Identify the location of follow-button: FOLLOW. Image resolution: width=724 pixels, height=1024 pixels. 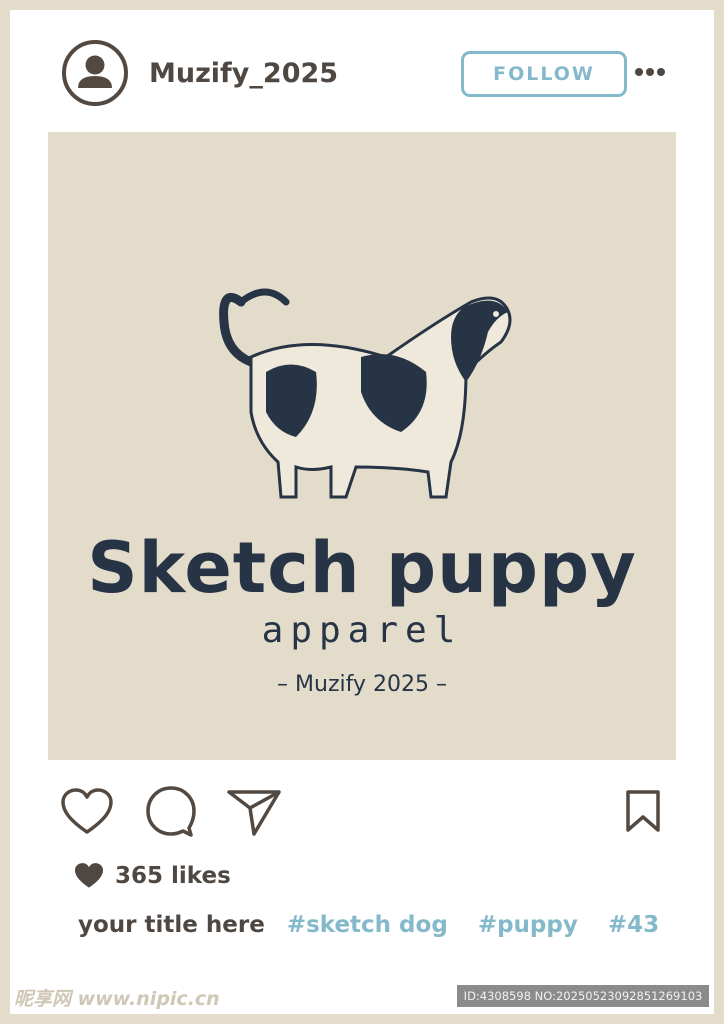
(544, 74).